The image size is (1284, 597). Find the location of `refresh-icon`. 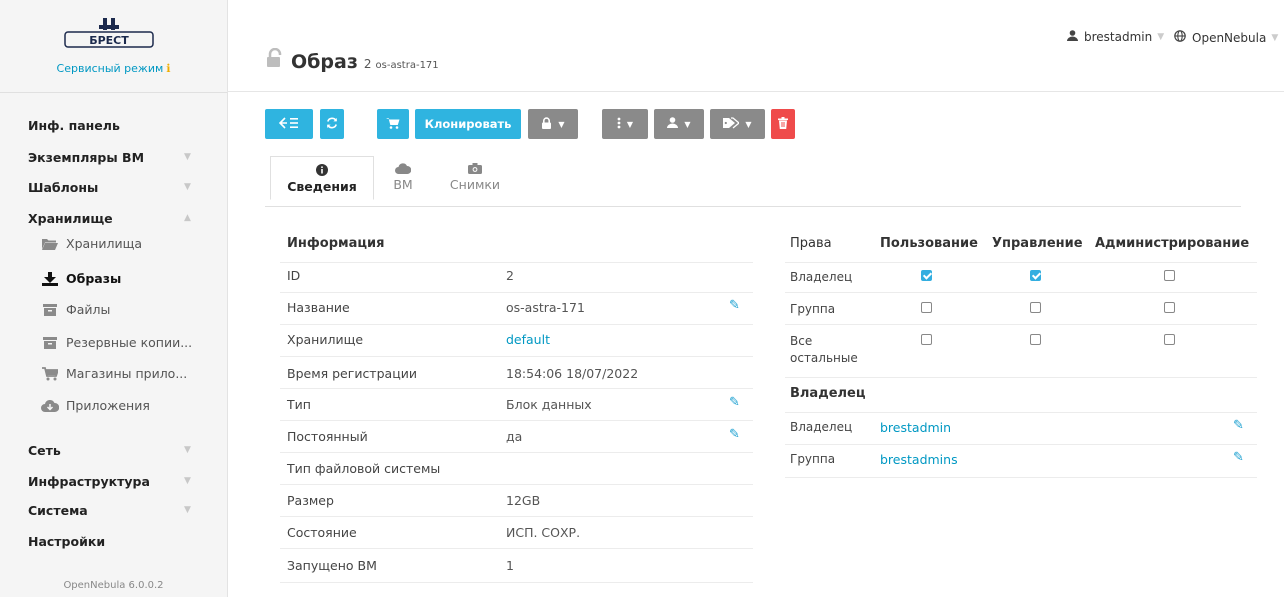

refresh-icon is located at coordinates (332, 124).